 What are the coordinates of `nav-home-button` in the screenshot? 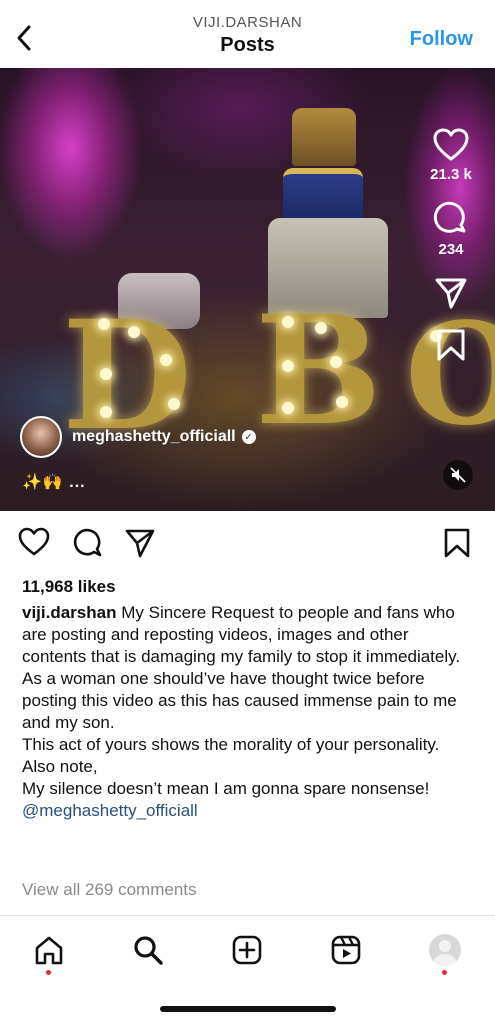 It's located at (49, 950).